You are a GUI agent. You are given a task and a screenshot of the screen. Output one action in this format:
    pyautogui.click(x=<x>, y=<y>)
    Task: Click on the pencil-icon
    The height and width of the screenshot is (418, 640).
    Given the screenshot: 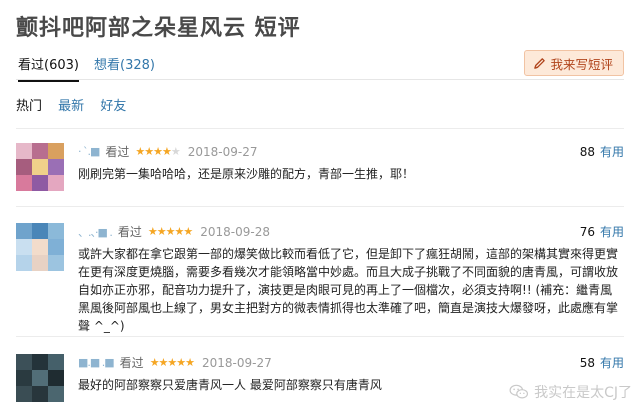 What is the action you would take?
    pyautogui.click(x=540, y=63)
    